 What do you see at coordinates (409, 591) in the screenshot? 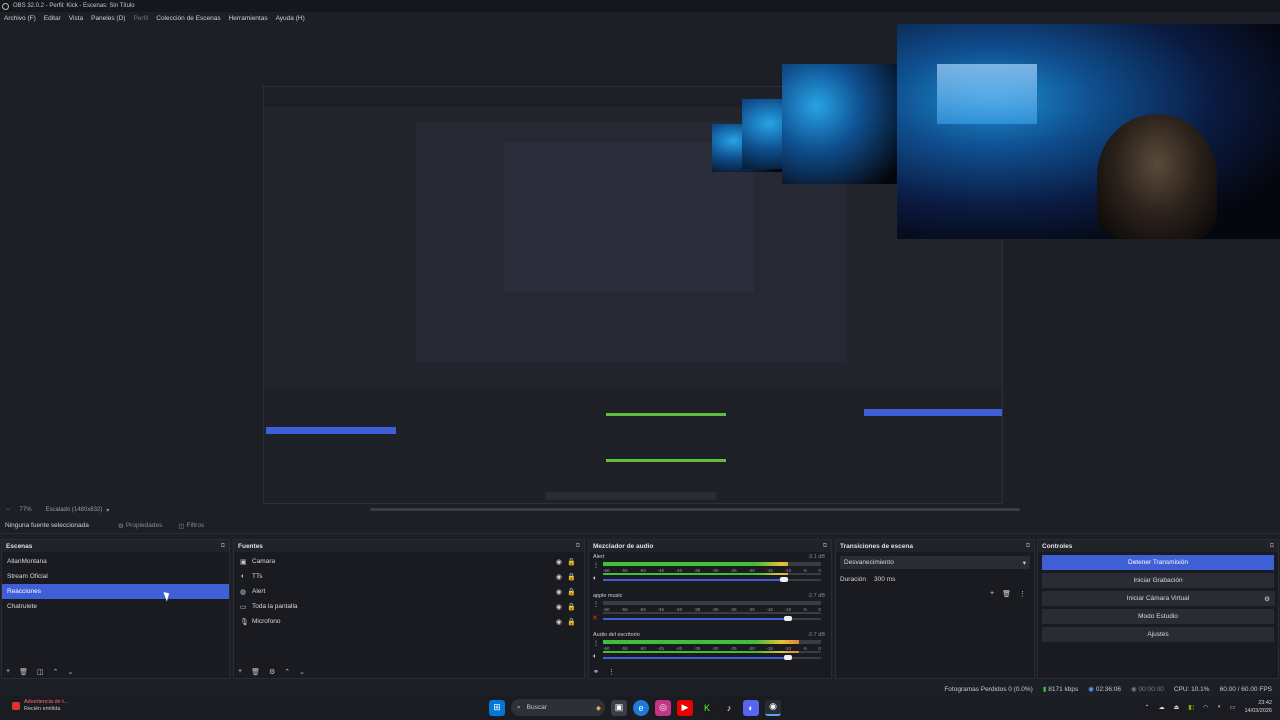
I see `source-item: ◍ Alert ◉ 🔒` at bounding box center [409, 591].